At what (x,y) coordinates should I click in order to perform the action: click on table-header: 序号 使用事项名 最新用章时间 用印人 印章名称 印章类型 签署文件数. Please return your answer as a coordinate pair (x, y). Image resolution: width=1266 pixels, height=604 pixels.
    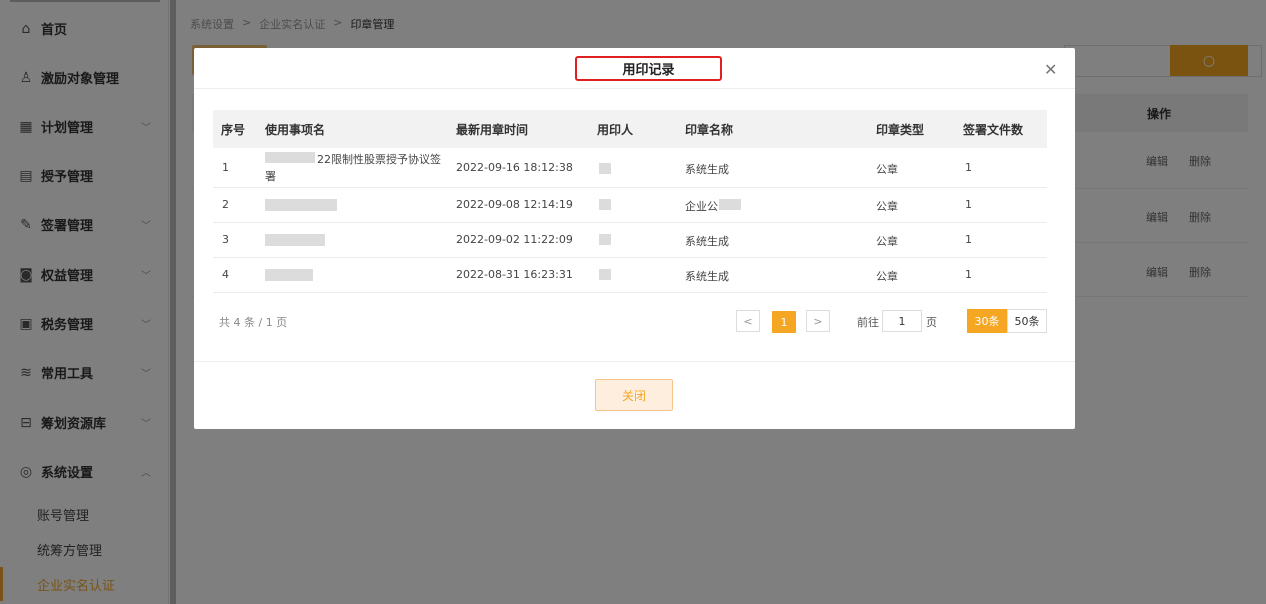
    Looking at the image, I should click on (630, 129).